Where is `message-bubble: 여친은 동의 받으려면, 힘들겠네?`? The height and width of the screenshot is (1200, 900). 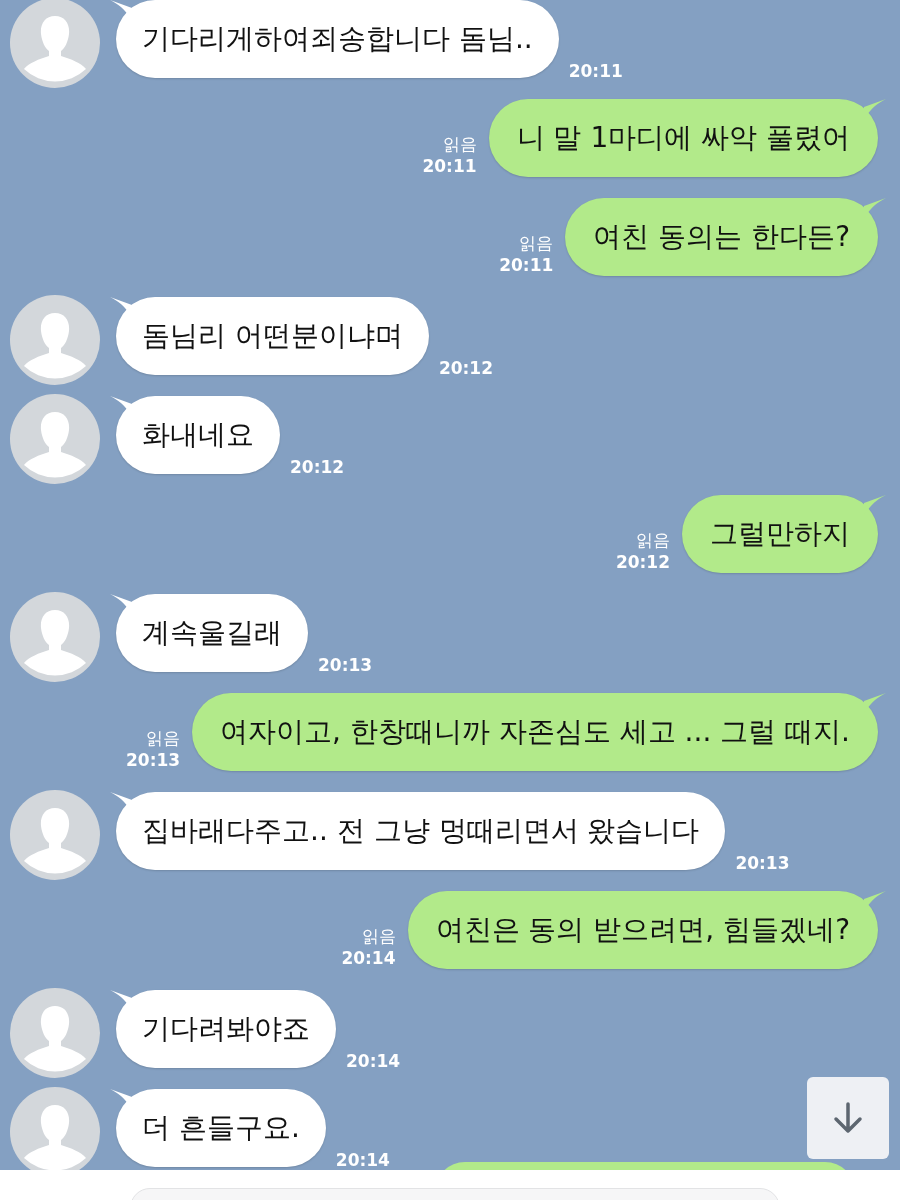 message-bubble: 여친은 동의 받으려면, 힘들겠네? is located at coordinates (642, 930).